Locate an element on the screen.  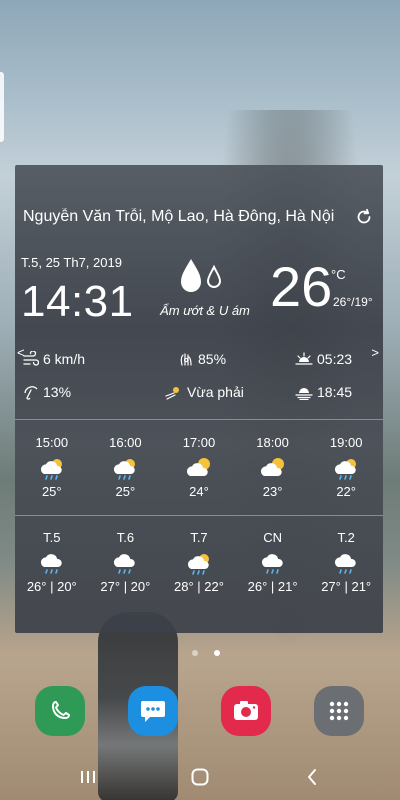
humidity-stat: 85% is located at coordinates (202, 359).